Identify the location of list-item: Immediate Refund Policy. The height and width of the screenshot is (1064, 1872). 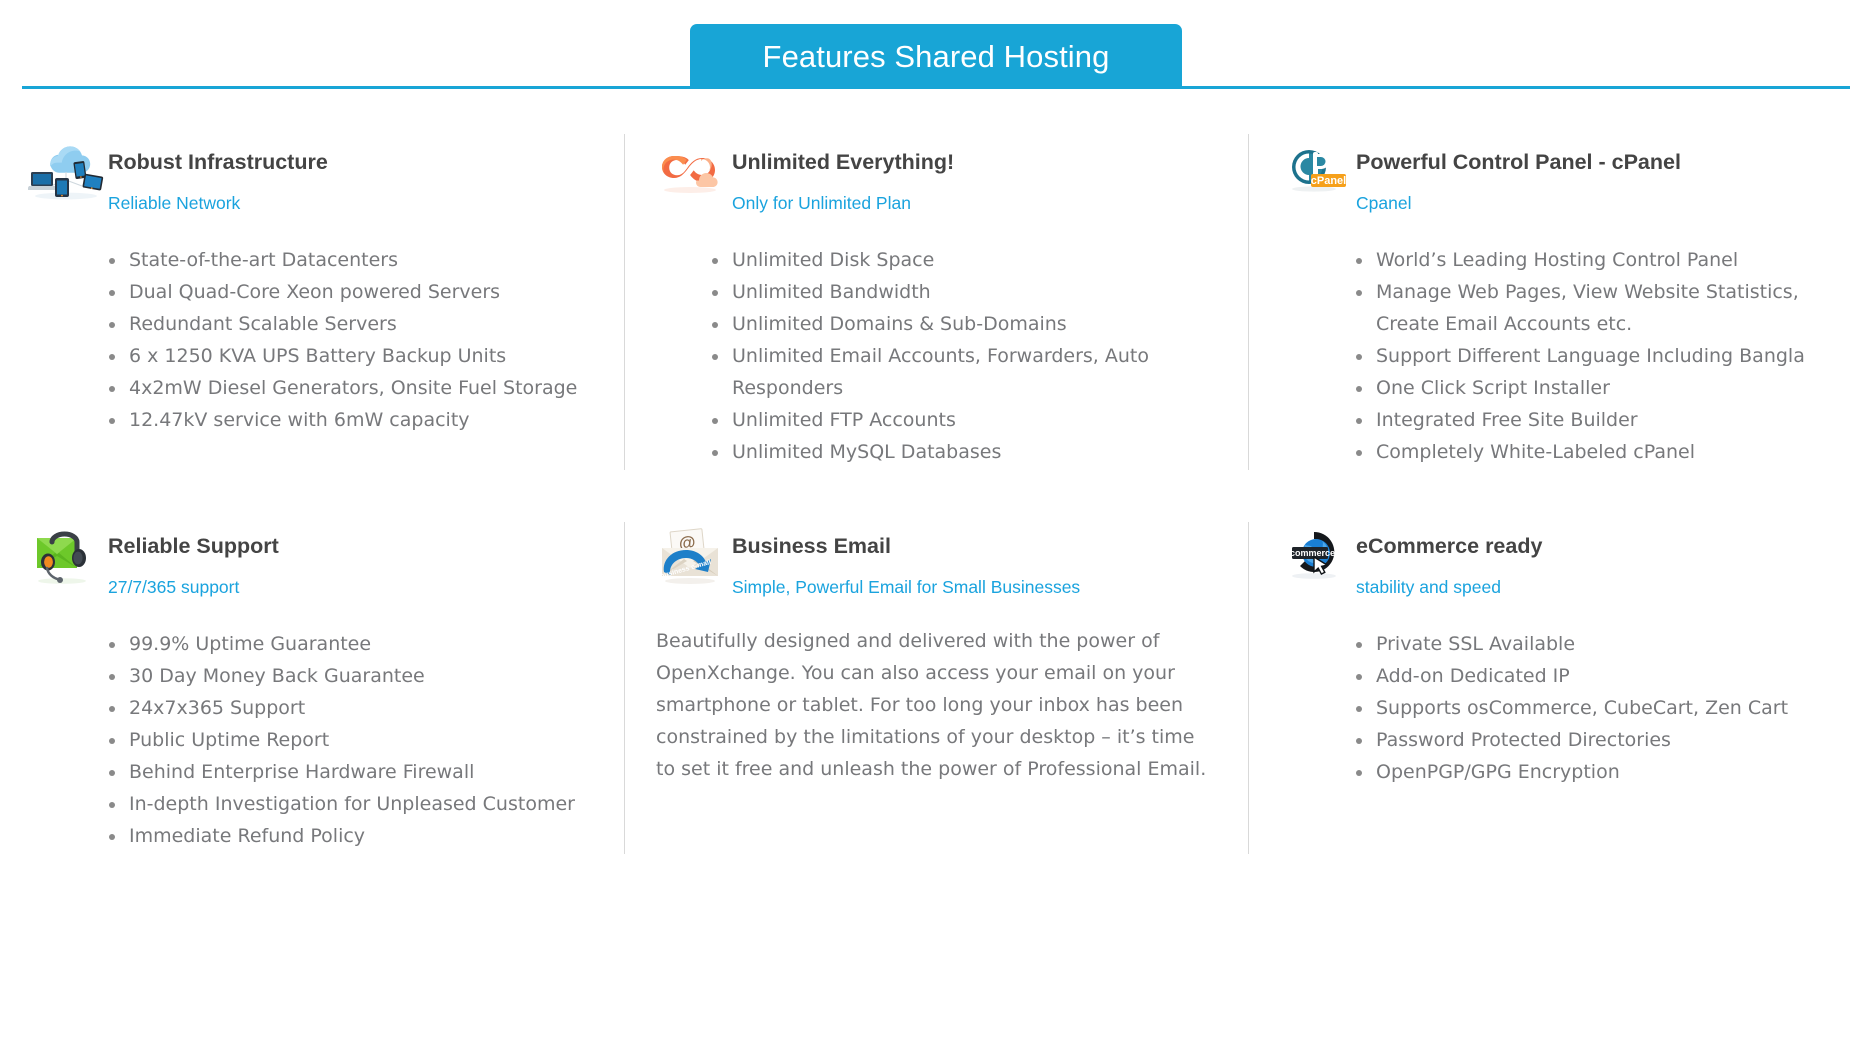
(350, 836).